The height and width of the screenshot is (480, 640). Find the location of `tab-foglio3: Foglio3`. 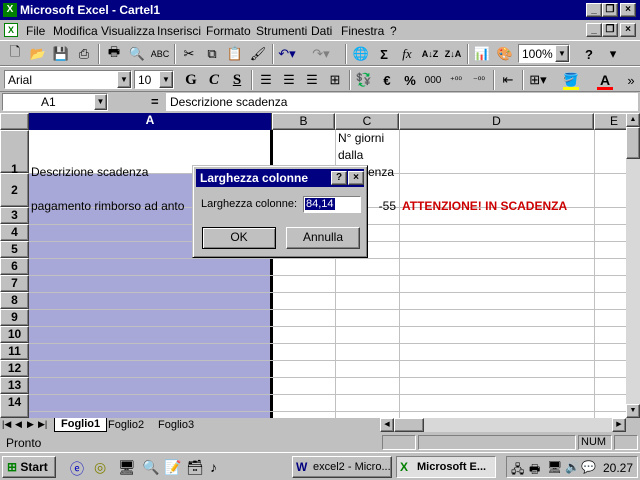

tab-foglio3: Foglio3 is located at coordinates (176, 425).